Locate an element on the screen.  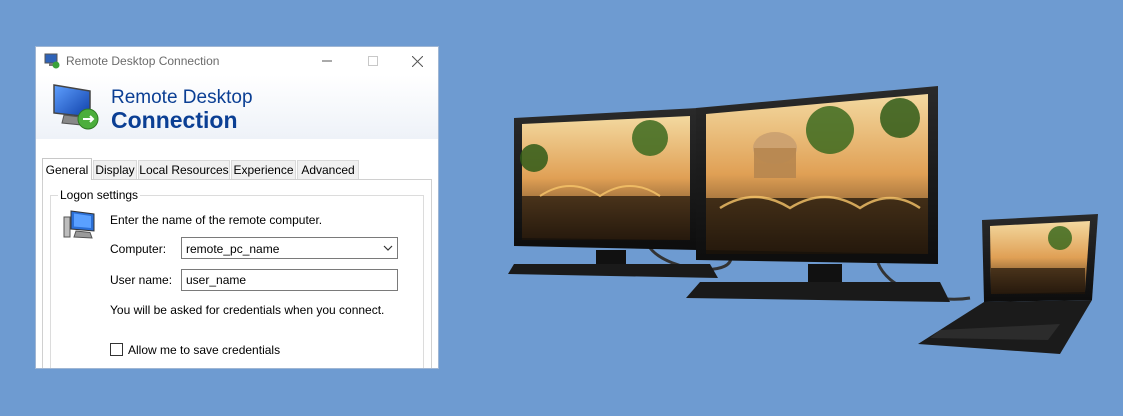
tab-experience: Experience is located at coordinates (263, 169).